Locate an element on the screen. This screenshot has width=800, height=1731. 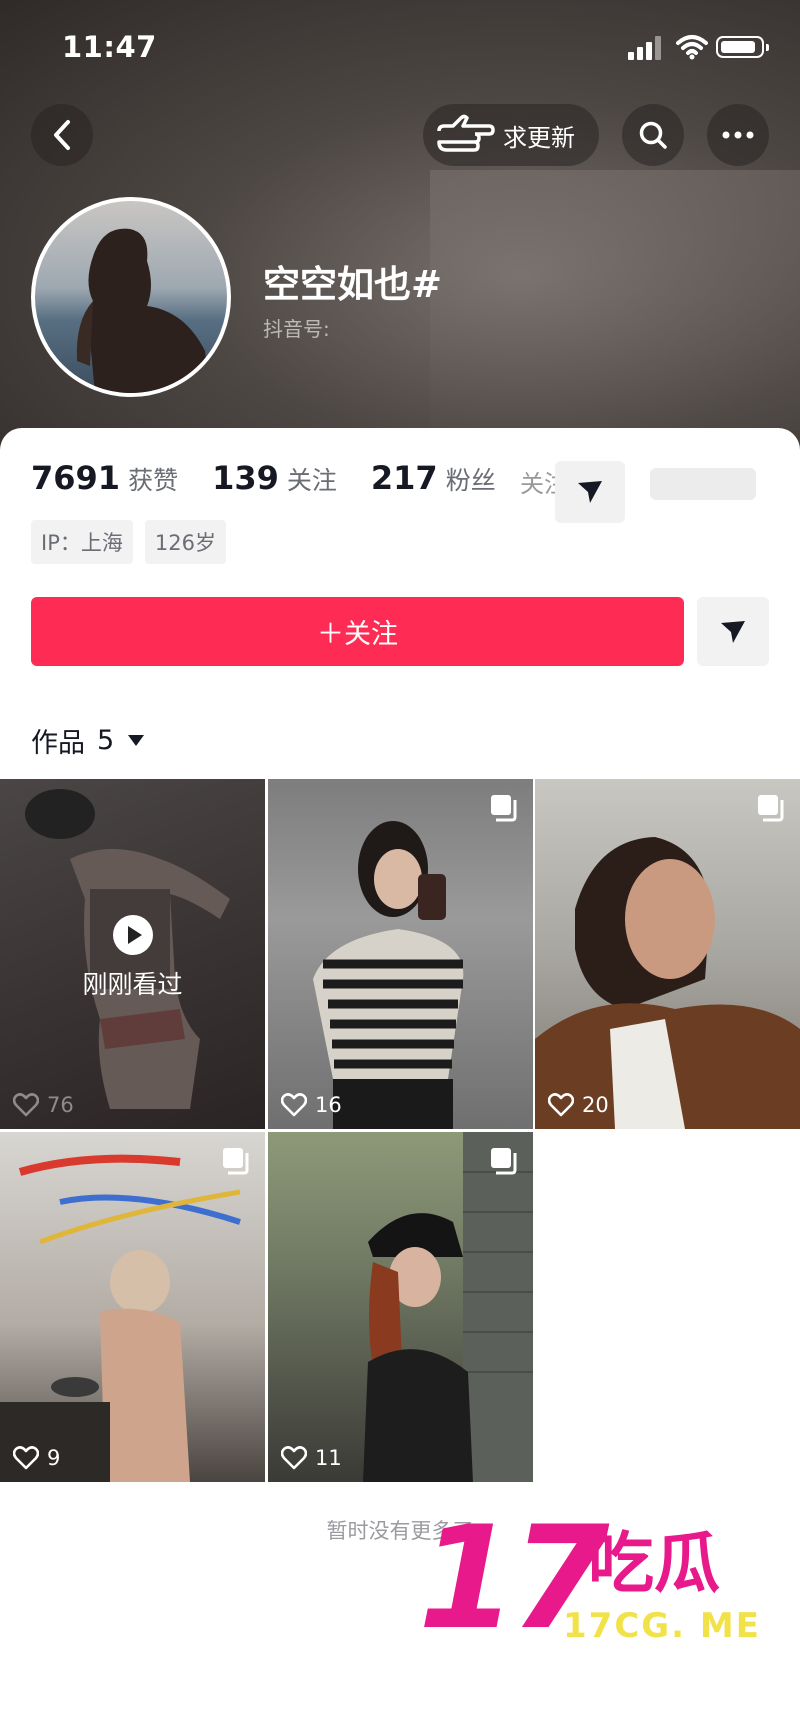
back-button is located at coordinates (62, 135).